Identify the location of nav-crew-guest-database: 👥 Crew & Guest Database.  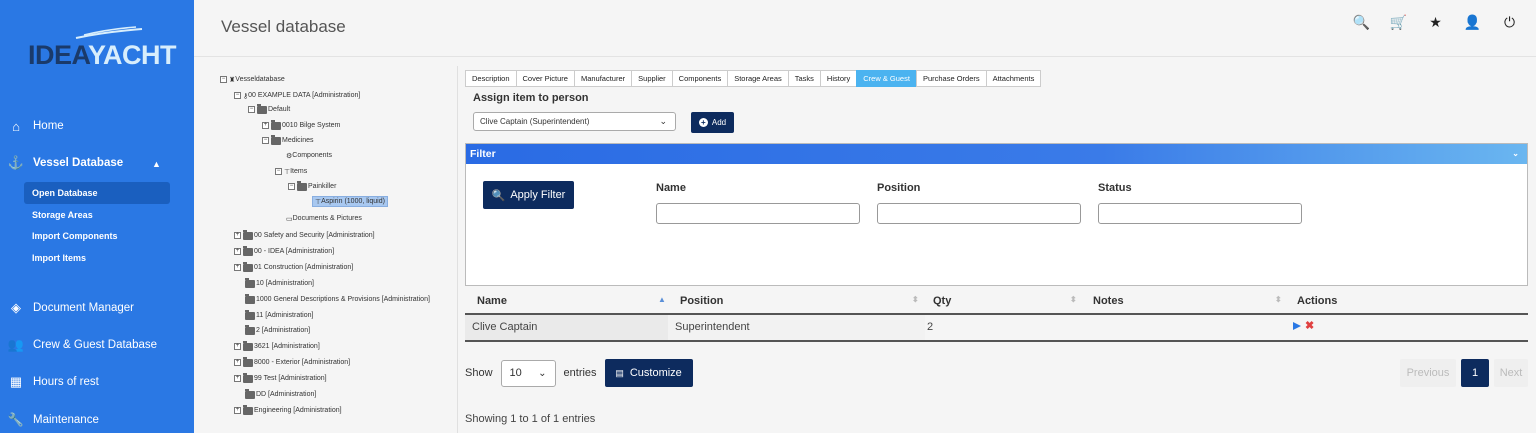
(82, 345).